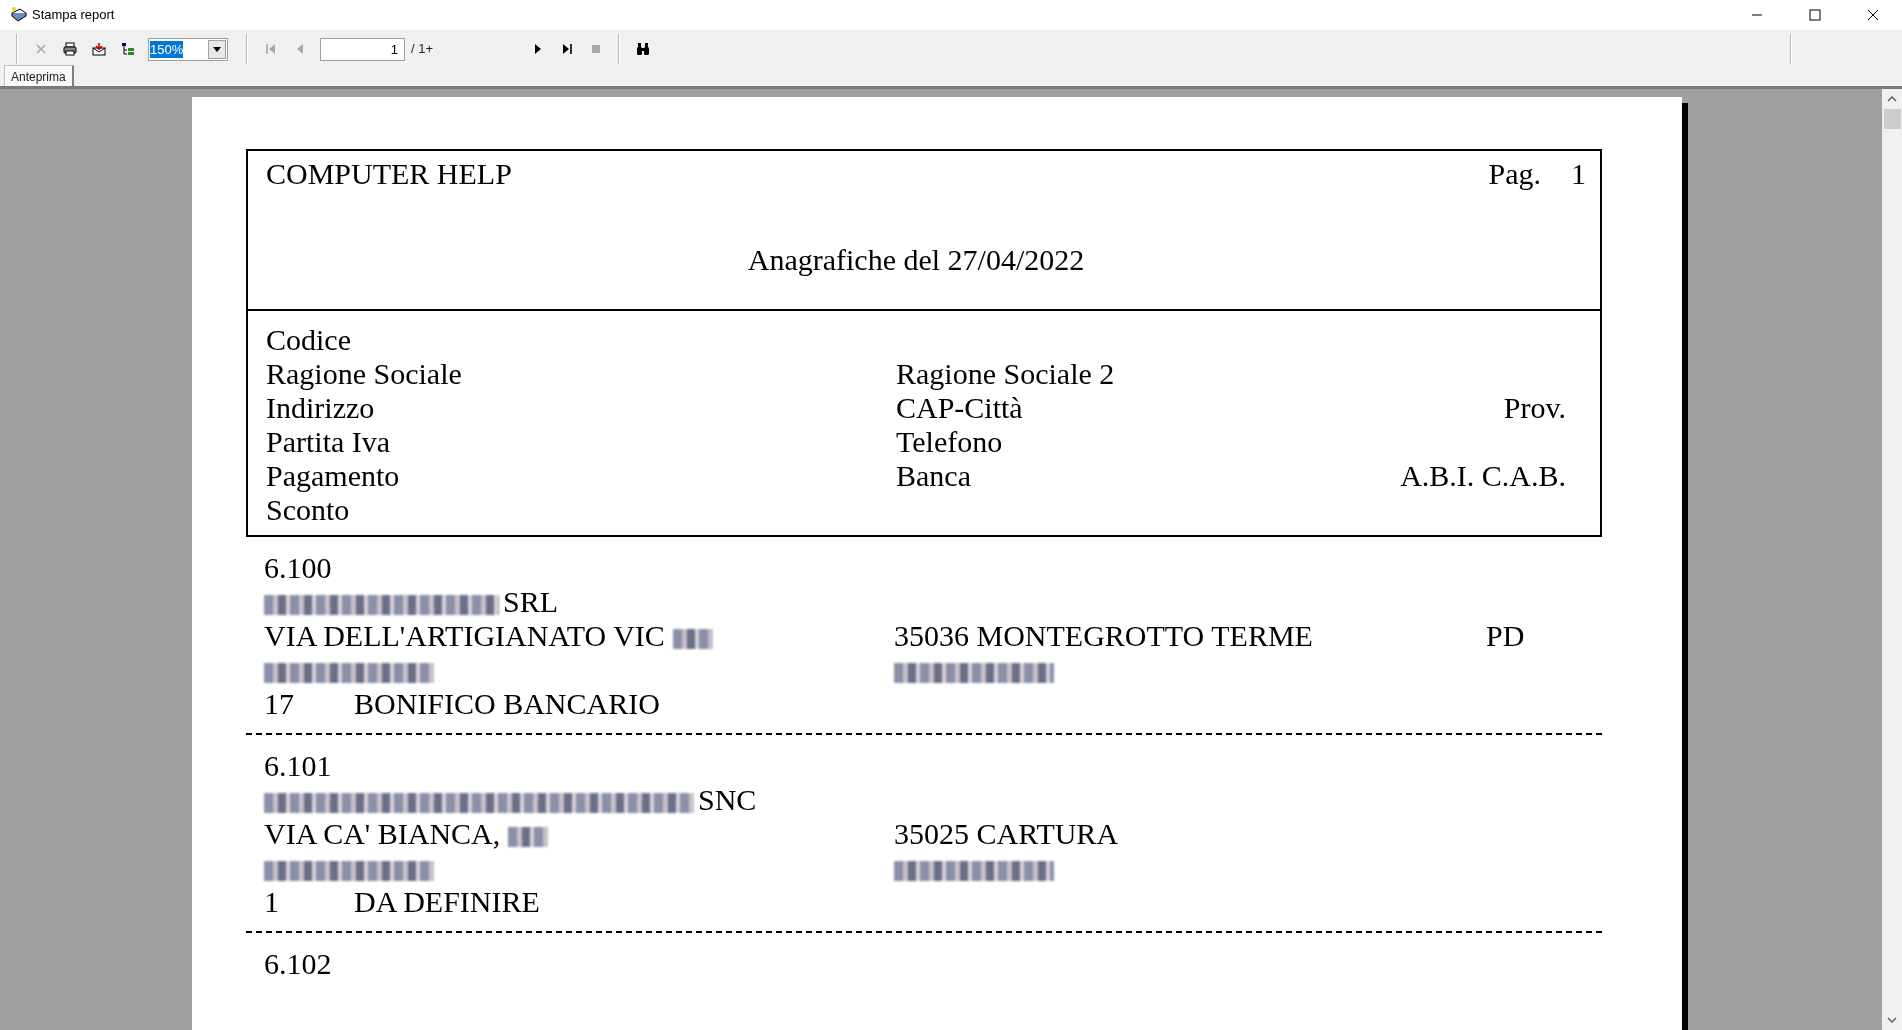  I want to click on record-code: 6.101, so click(298, 765).